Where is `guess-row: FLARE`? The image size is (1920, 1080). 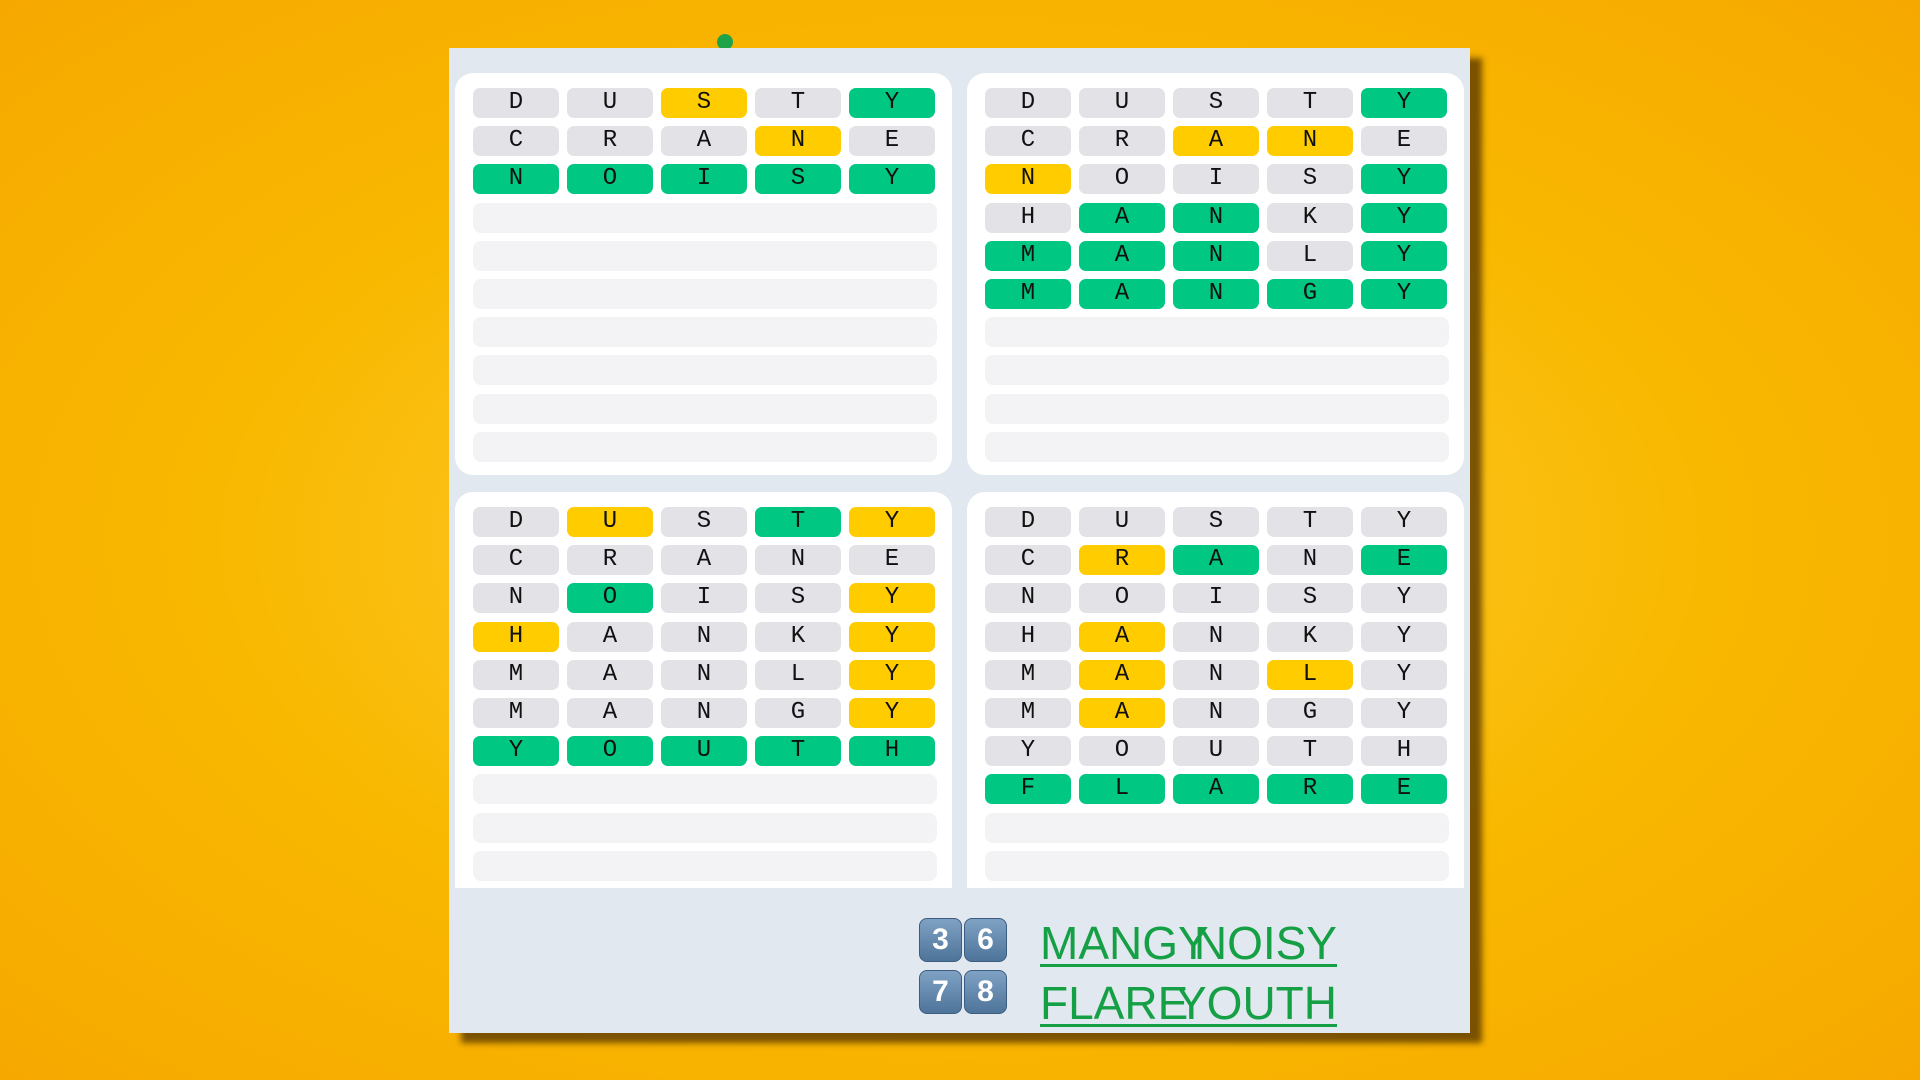 guess-row: FLARE is located at coordinates (1220, 789).